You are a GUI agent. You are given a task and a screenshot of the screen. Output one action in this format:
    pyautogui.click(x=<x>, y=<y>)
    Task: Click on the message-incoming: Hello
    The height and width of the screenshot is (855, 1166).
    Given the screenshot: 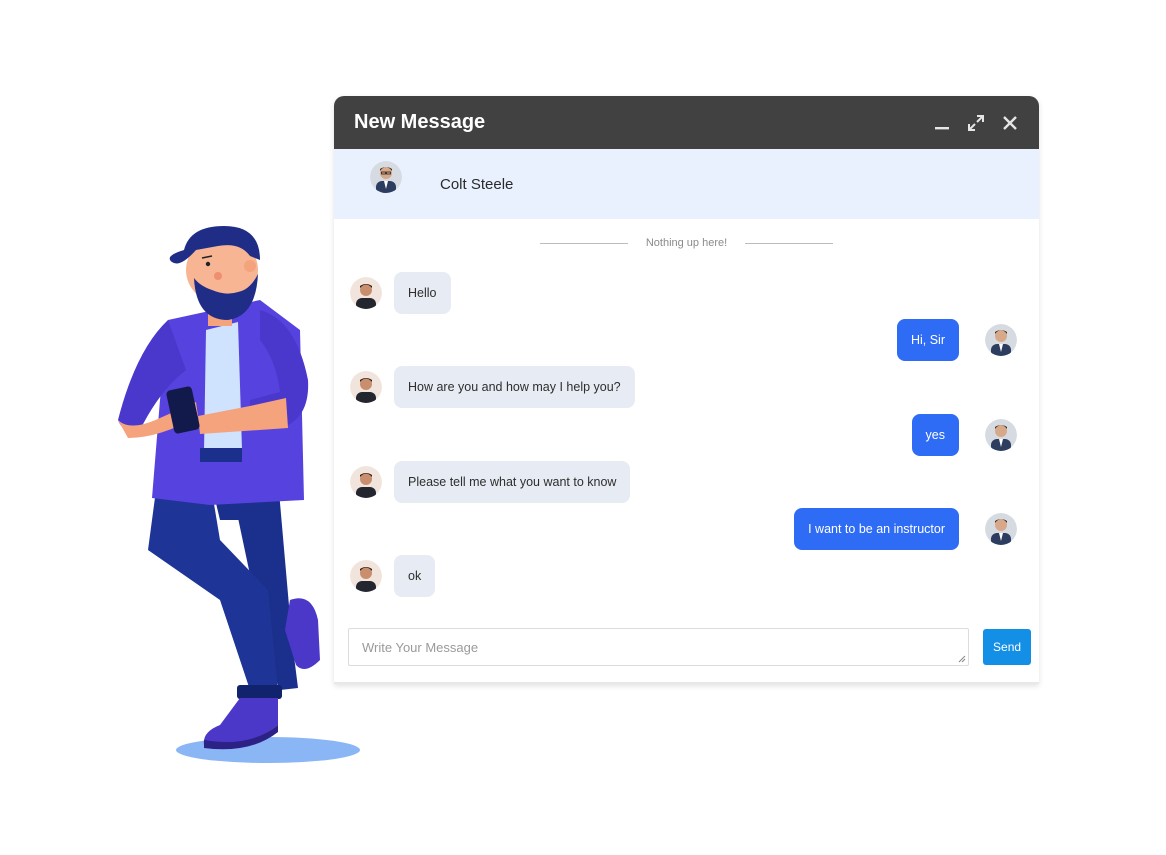 What is the action you would take?
    pyautogui.click(x=400, y=293)
    